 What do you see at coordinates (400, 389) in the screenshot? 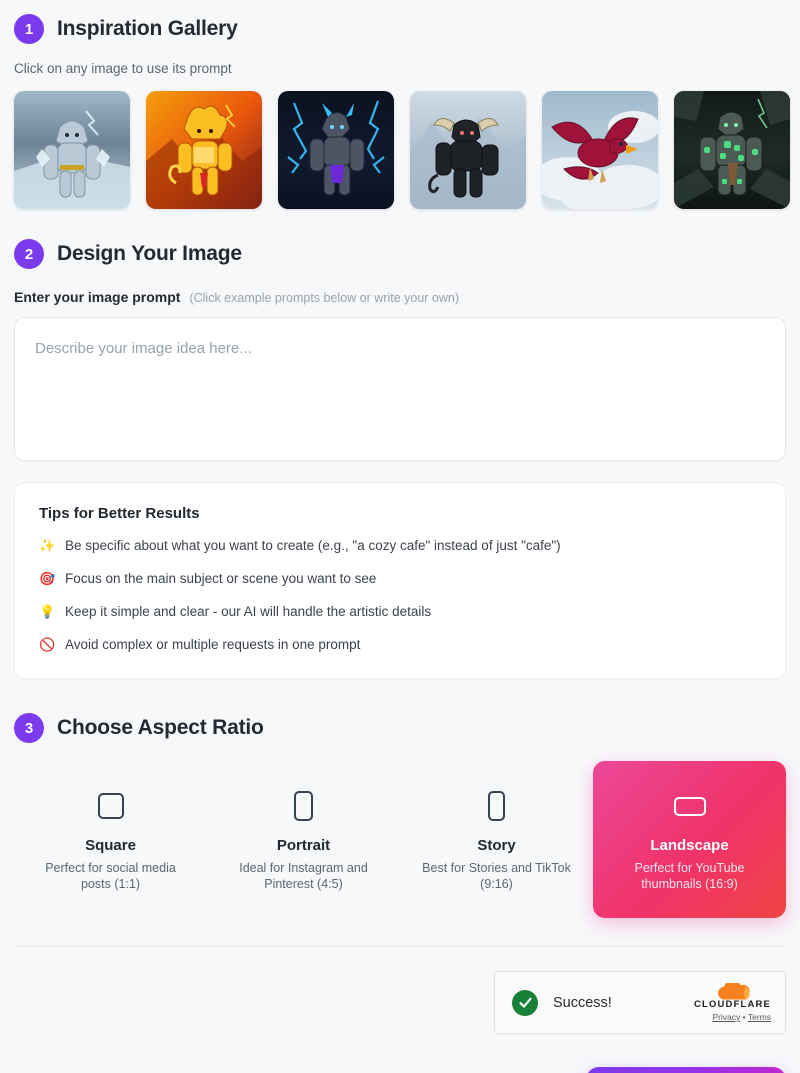
I see `prompt-input` at bounding box center [400, 389].